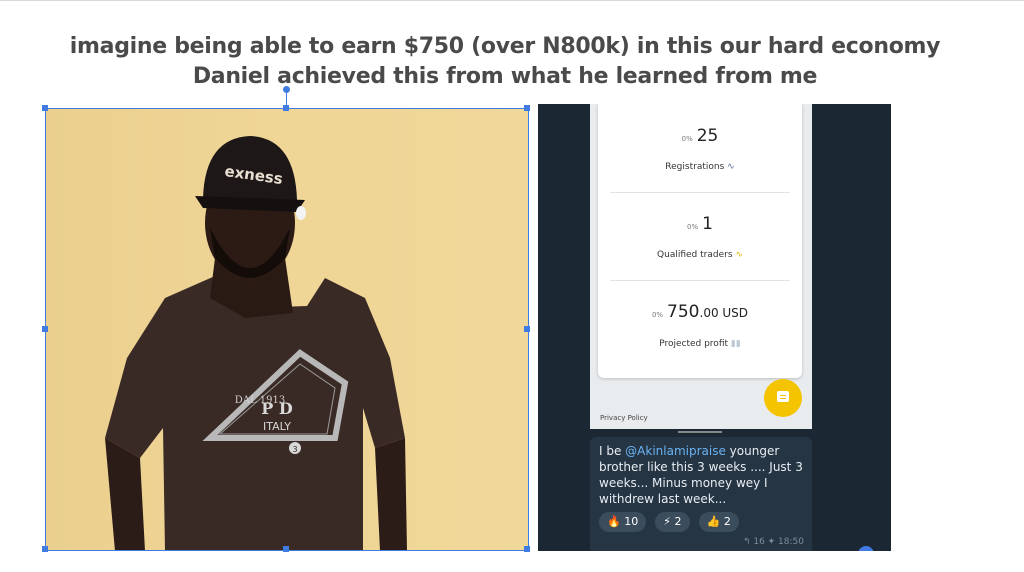  What do you see at coordinates (527, 549) in the screenshot?
I see `resize-handle-bottom-right` at bounding box center [527, 549].